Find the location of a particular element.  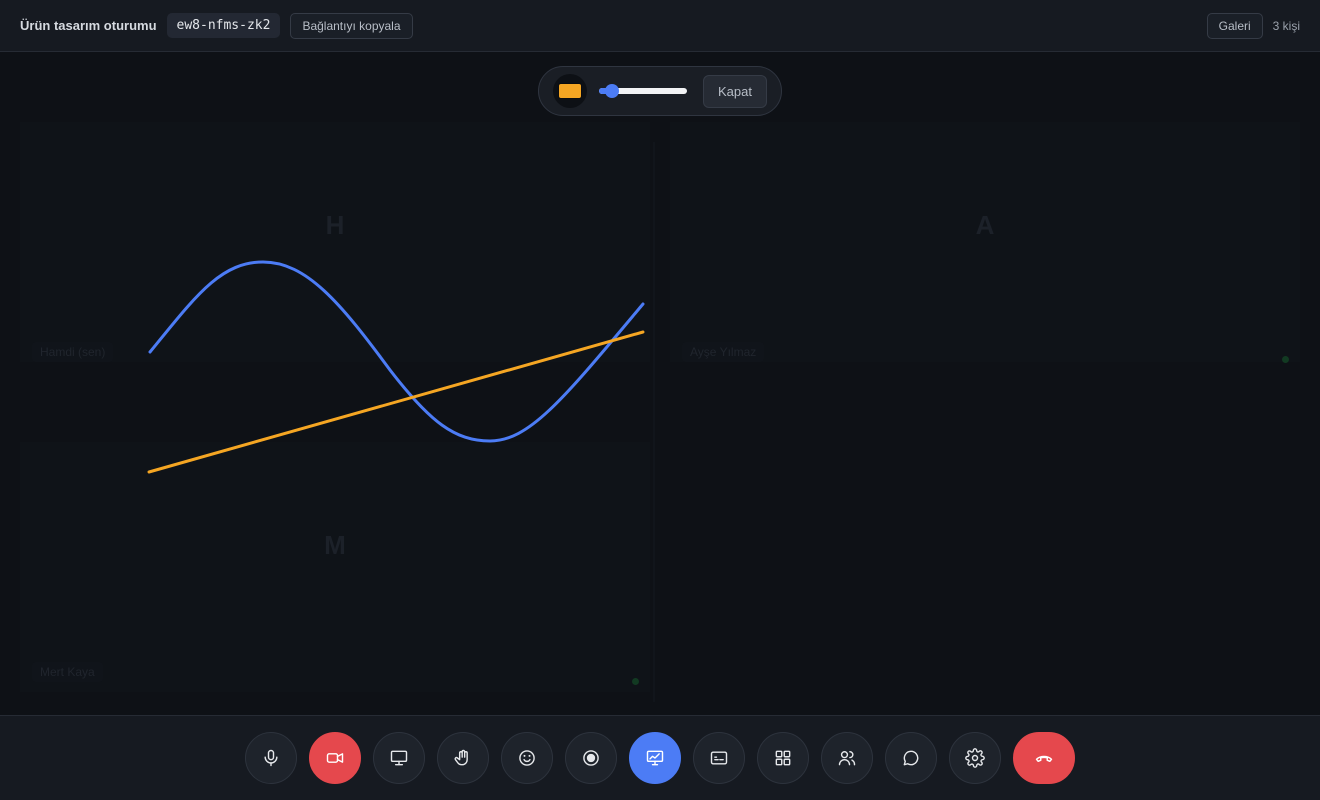

camera-button is located at coordinates (335, 758).